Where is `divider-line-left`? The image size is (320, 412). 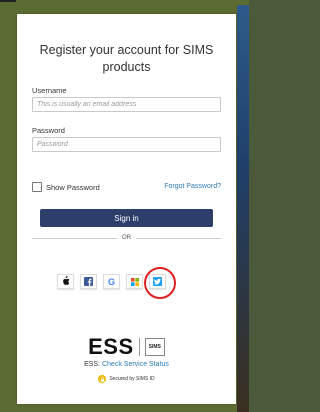
divider-line-left is located at coordinates (74, 238).